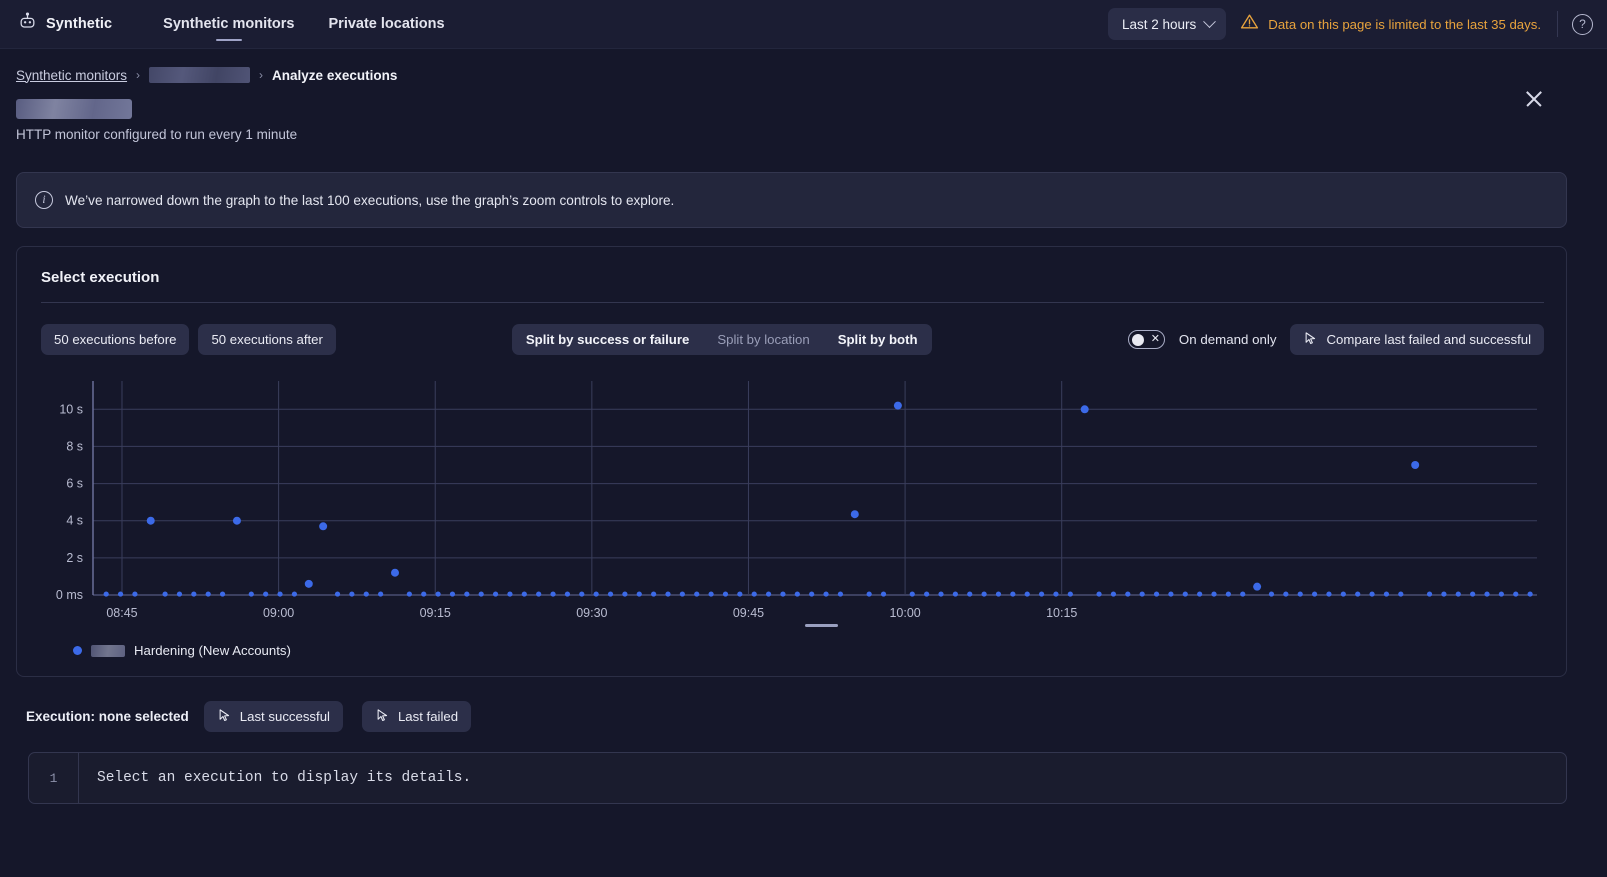  What do you see at coordinates (1155, 339) in the screenshot?
I see `toggle-off-glyph: ✕` at bounding box center [1155, 339].